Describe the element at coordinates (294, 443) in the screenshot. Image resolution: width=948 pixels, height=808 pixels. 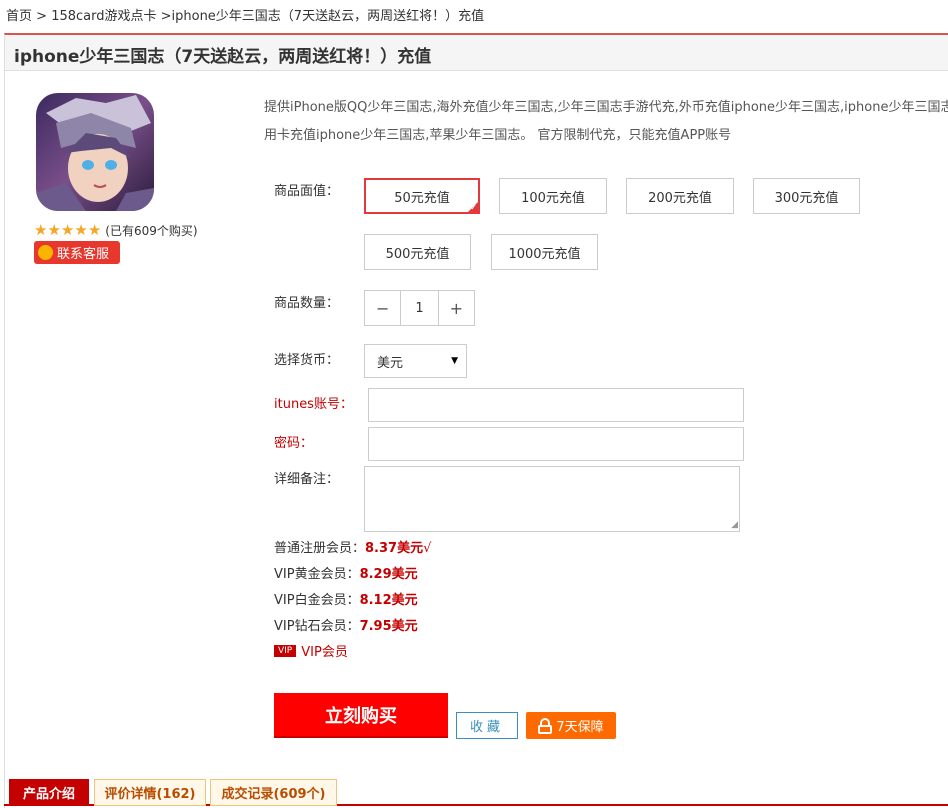
I see `password-label: 密码：` at that location.